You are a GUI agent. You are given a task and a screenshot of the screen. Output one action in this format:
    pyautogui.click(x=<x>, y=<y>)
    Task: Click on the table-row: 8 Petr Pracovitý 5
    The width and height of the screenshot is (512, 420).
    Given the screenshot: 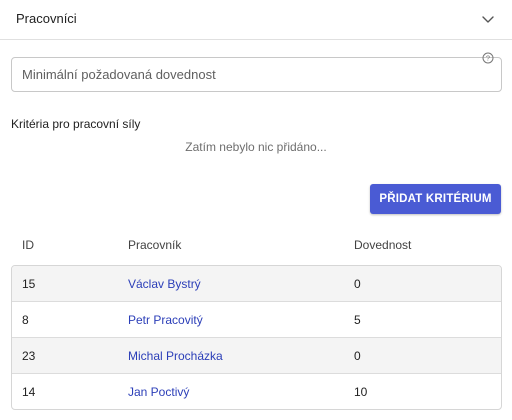 What is the action you would take?
    pyautogui.click(x=256, y=320)
    